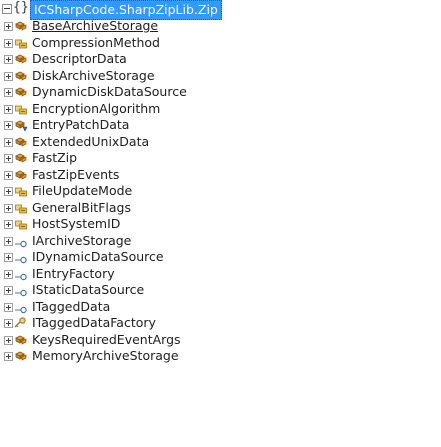 The height and width of the screenshot is (447, 441). Describe the element at coordinates (82, 240) in the screenshot. I see `tree-node-label: IArchiveStorage` at that location.